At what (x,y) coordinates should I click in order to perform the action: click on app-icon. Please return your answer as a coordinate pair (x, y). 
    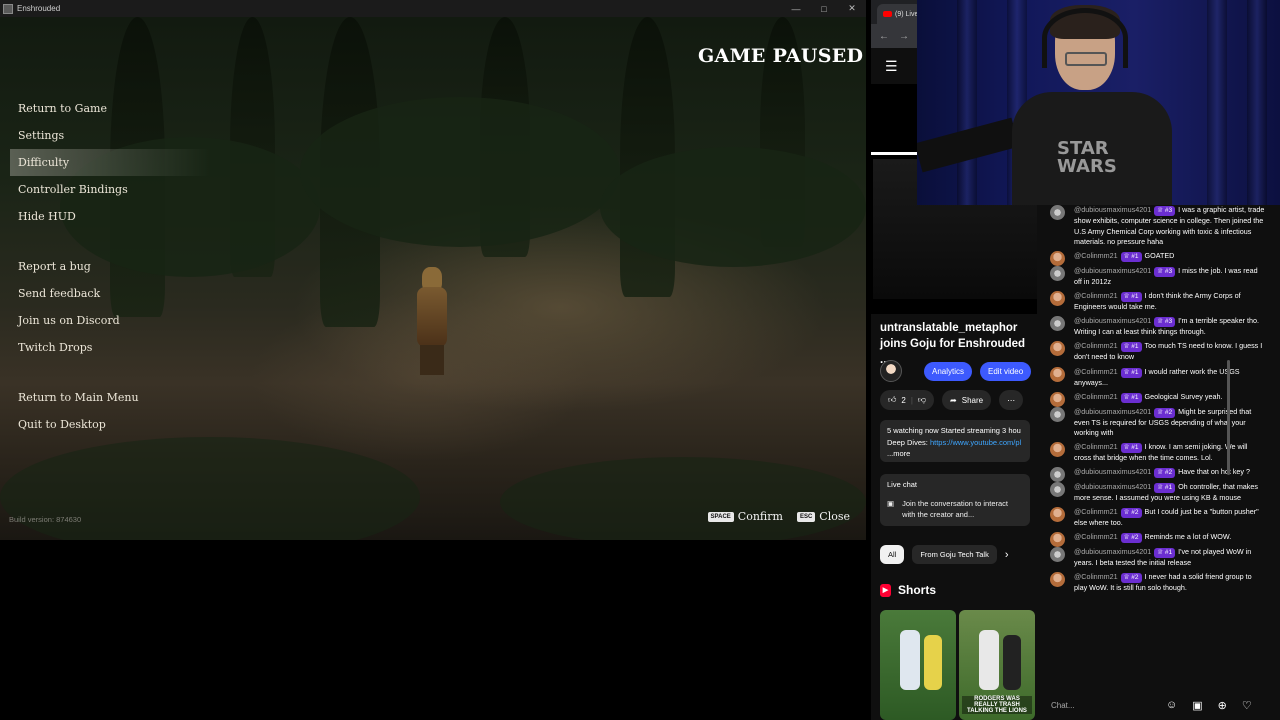
    Looking at the image, I should click on (8, 8).